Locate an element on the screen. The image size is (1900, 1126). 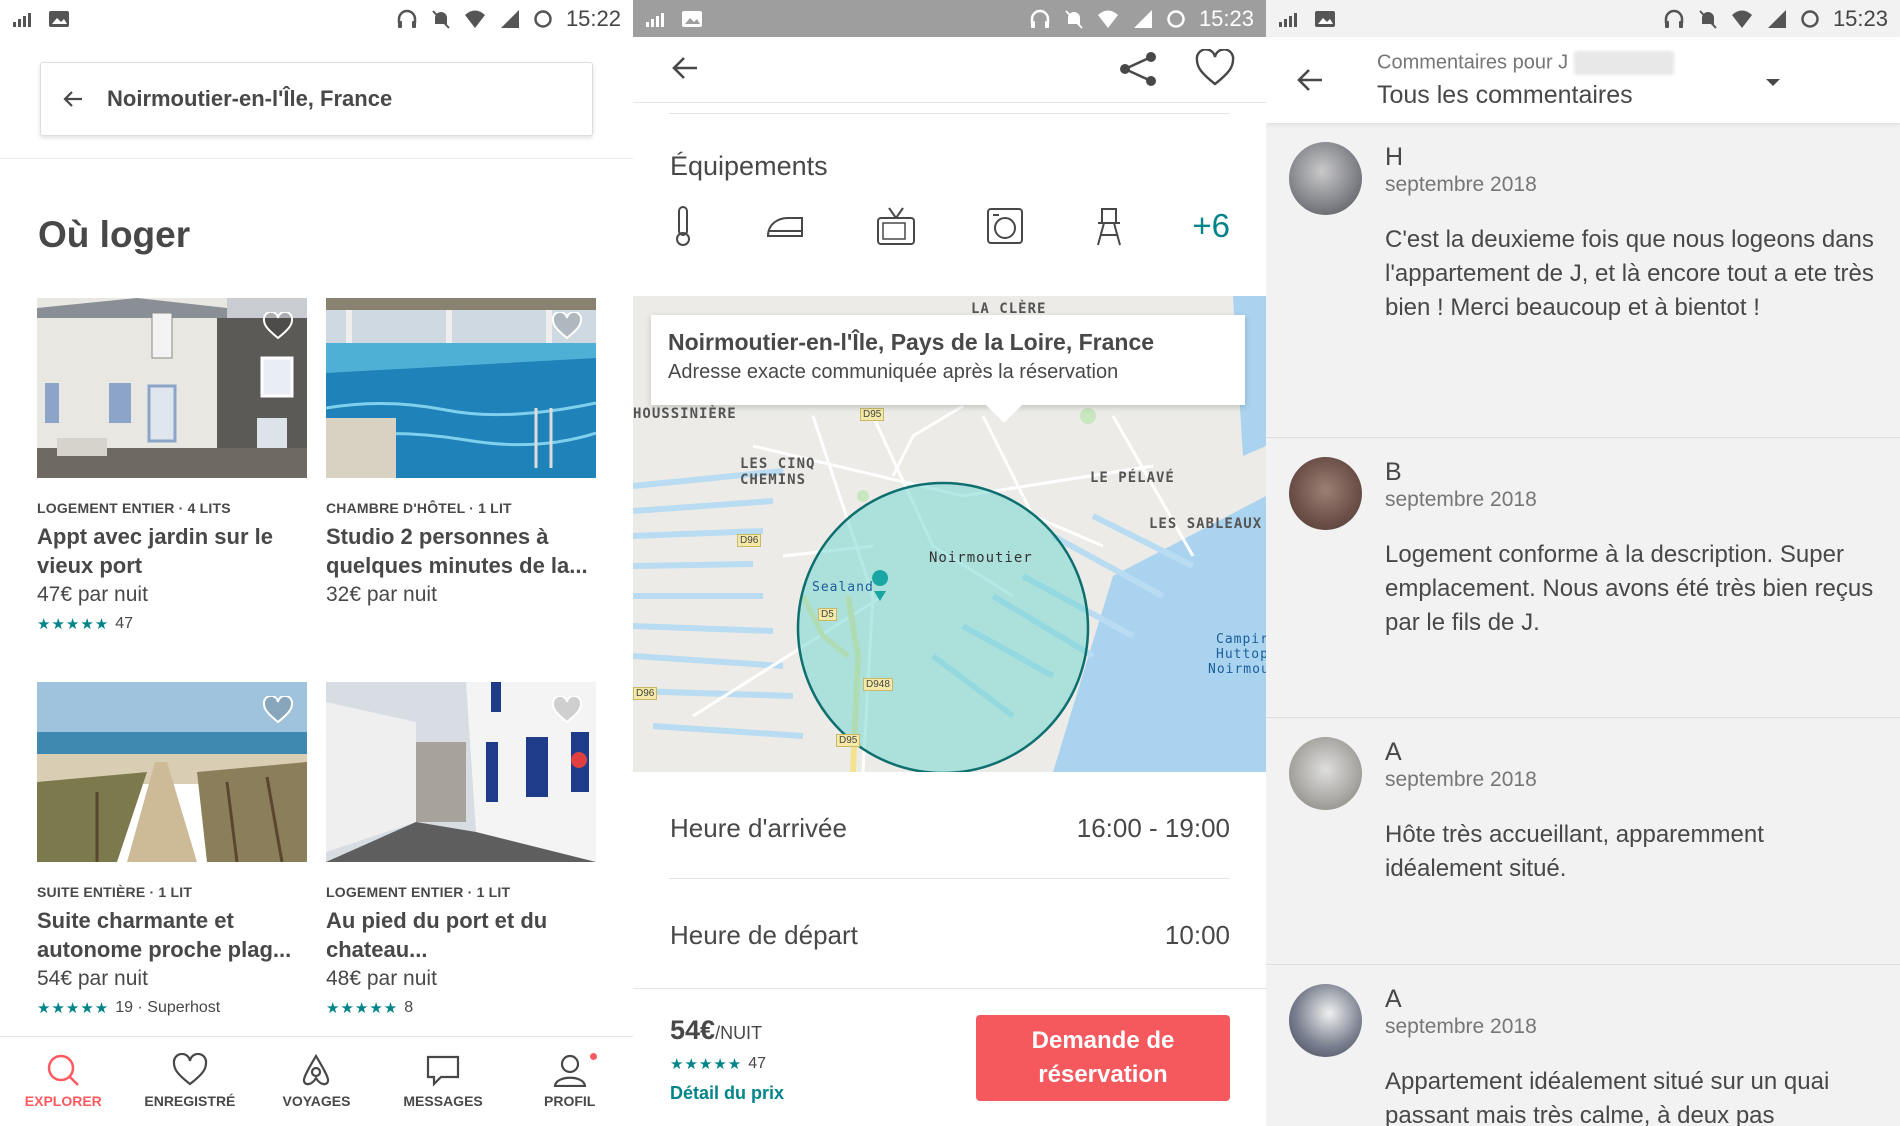
listing-kind: LOGEMENT ENTIER · 1 LIT is located at coordinates (418, 892).